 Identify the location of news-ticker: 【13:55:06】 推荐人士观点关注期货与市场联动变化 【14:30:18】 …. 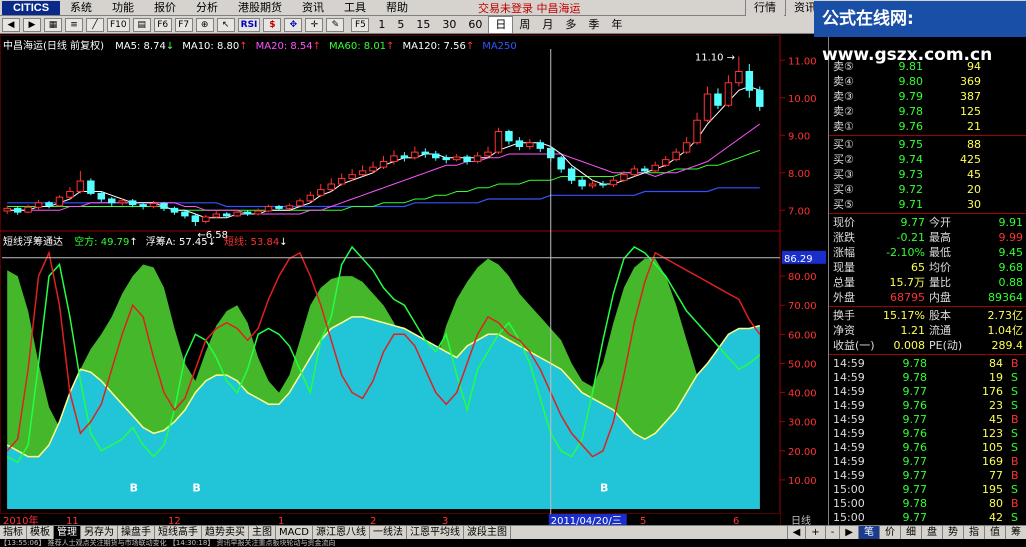
(513, 543).